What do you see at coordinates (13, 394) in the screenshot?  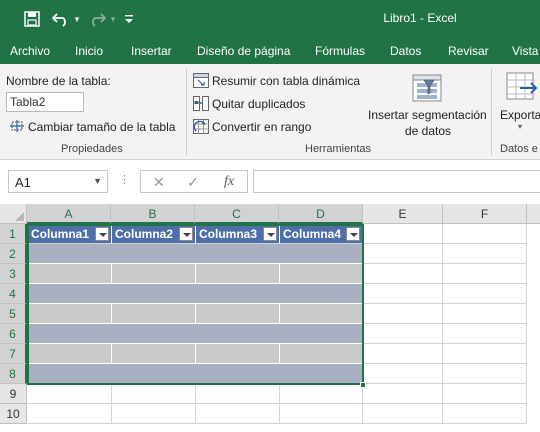 I see `row-header-9: 9` at bounding box center [13, 394].